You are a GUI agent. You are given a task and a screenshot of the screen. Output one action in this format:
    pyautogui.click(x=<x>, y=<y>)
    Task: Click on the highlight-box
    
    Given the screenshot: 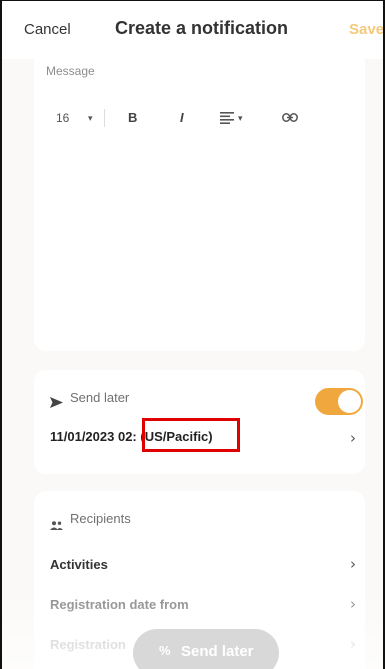 What is the action you would take?
    pyautogui.click(x=191, y=435)
    